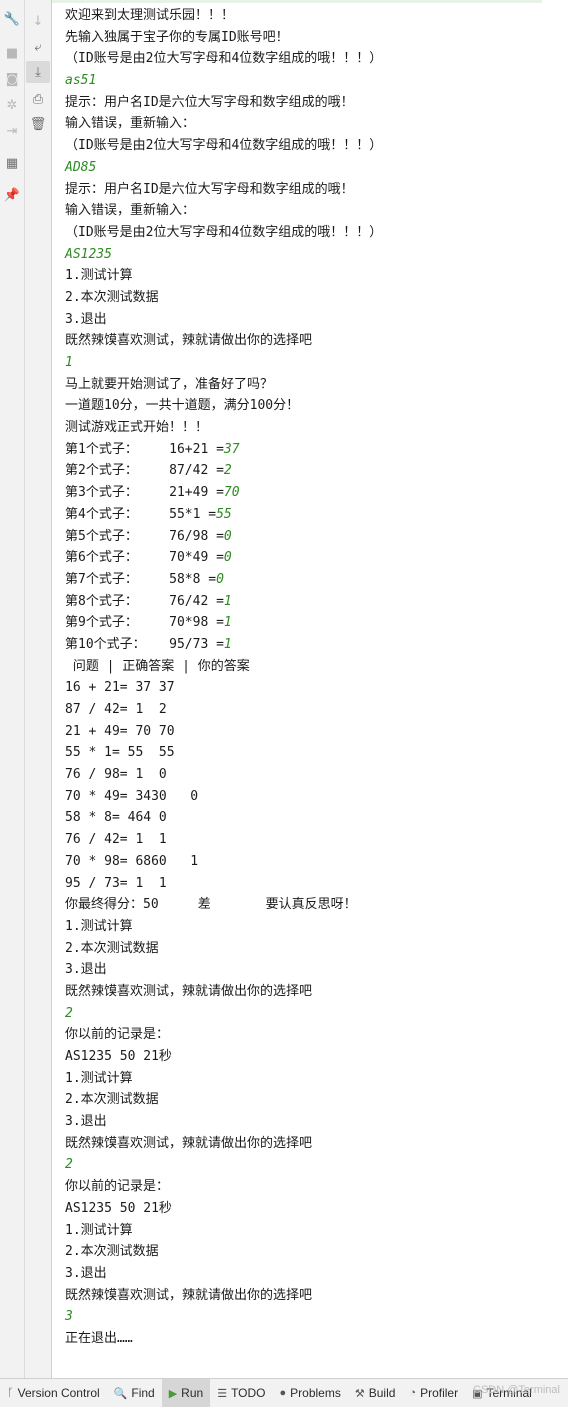  I want to click on console-line-text: 95 / 73= 1 1, so click(116, 883).